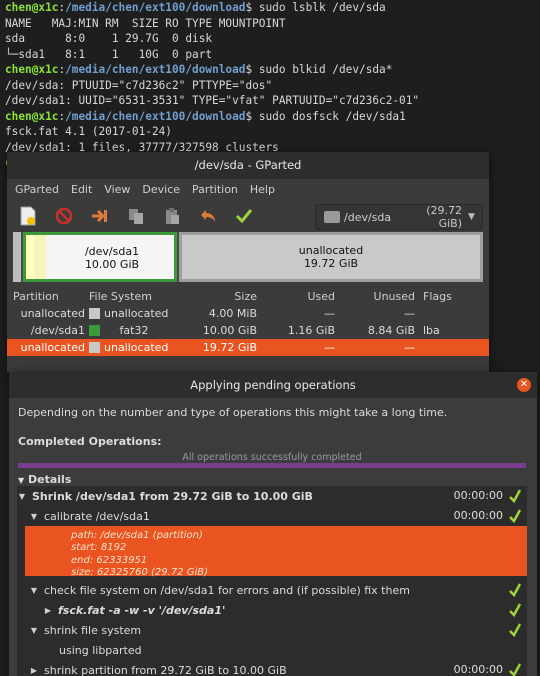  Describe the element at coordinates (272, 630) in the screenshot. I see `tree-row-shrink-fs: ▼ shrink file system` at that location.